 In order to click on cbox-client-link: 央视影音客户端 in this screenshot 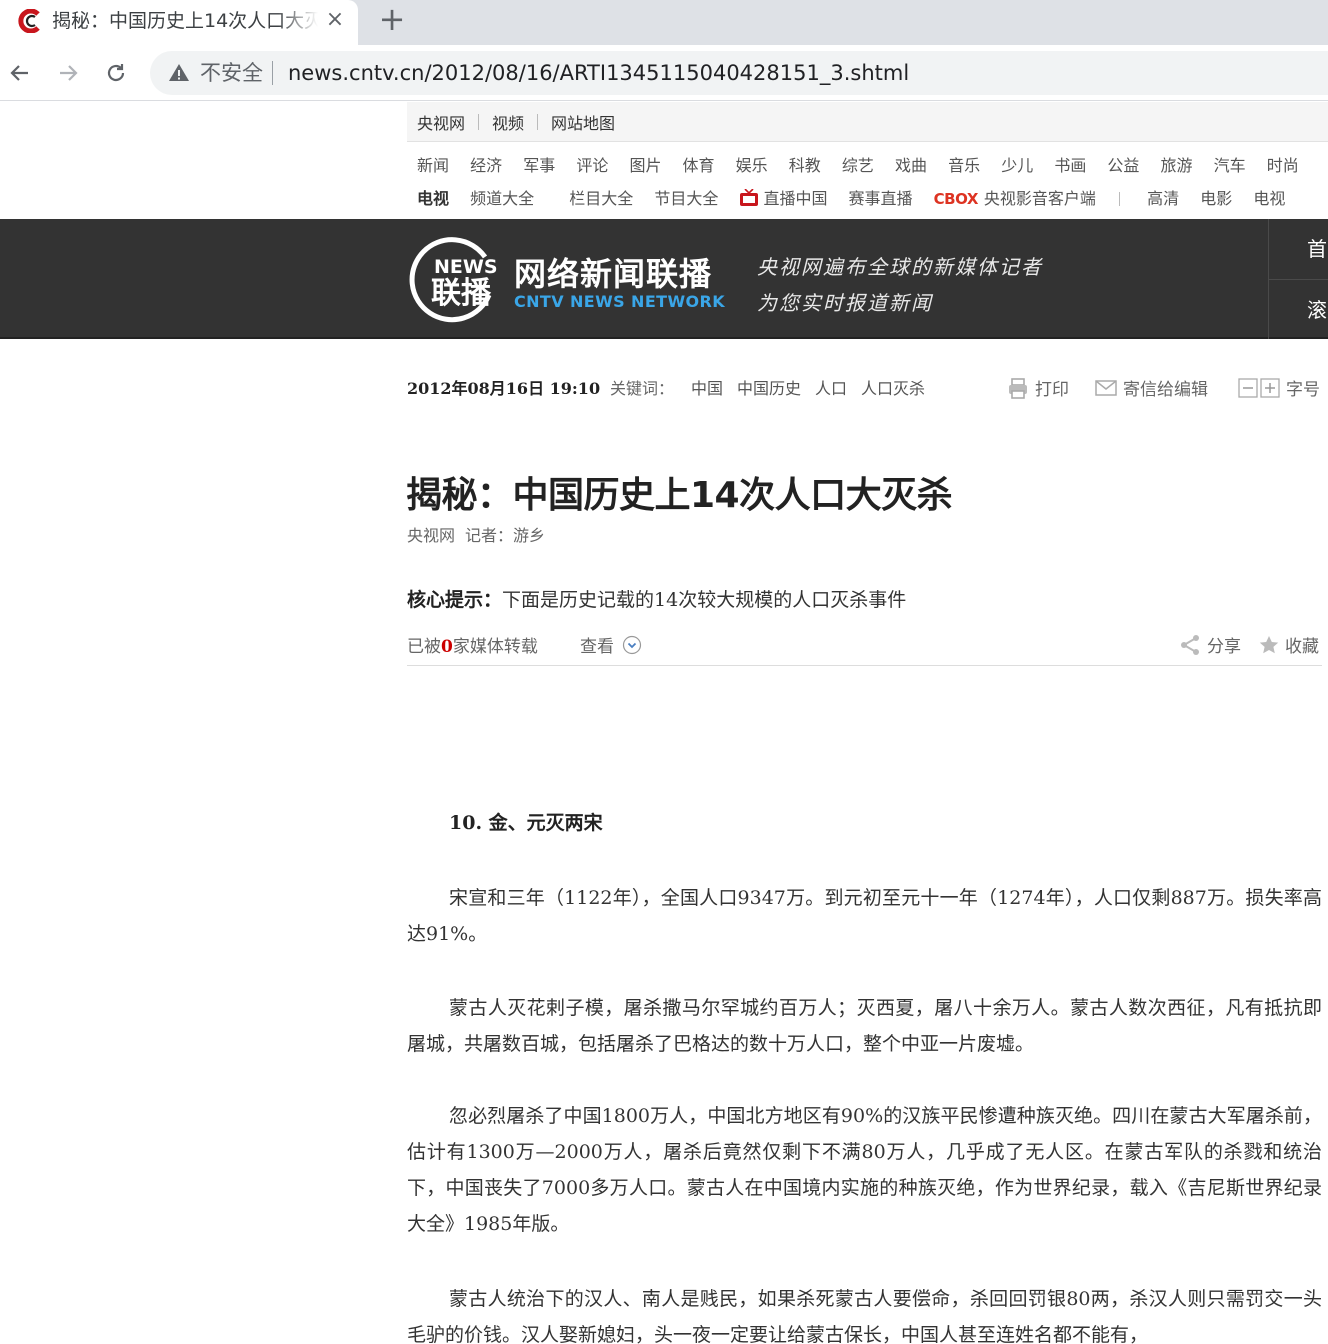, I will do `click(1040, 199)`.